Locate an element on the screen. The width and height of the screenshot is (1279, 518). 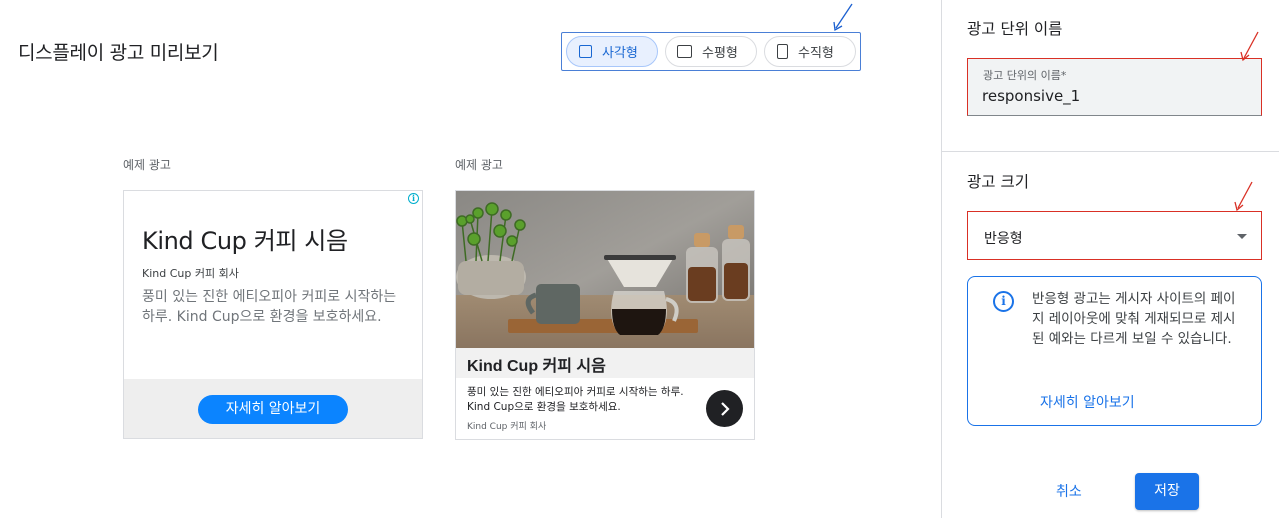
ad-unit-name-field: 광고 단위의 이름* is located at coordinates (1114, 87).